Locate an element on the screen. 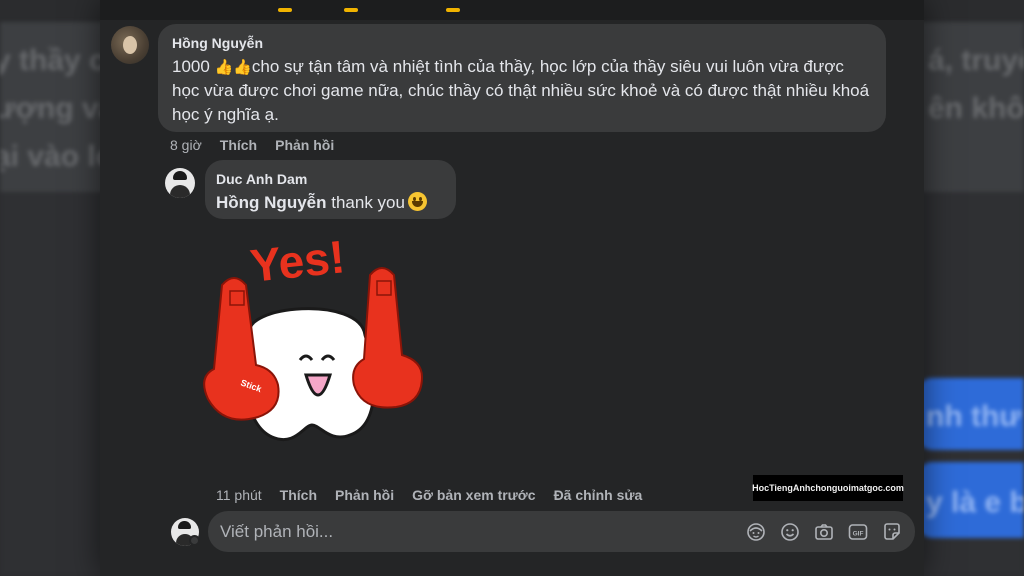  sticker-icon is located at coordinates (892, 532).